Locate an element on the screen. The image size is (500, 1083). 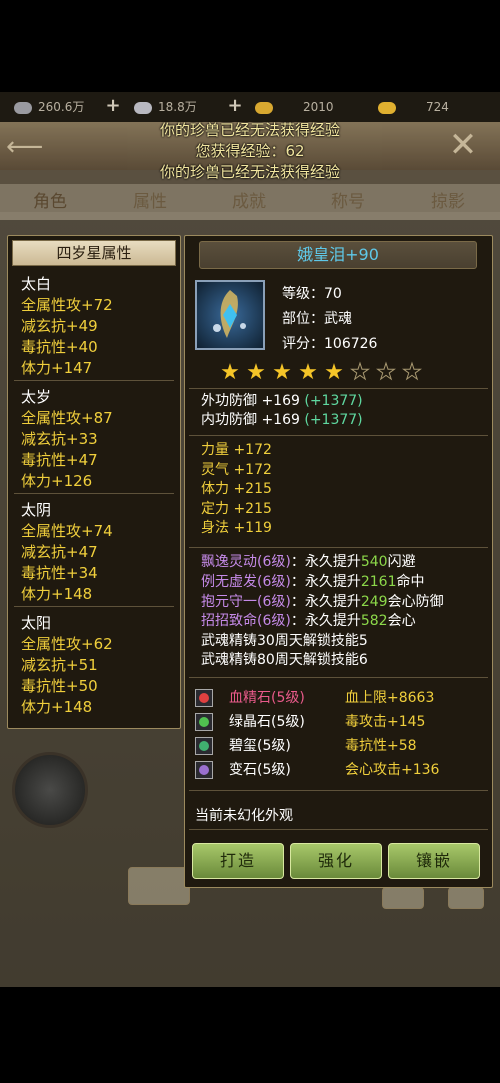
tab-bar: 角色 属性 成就 称号 掠影 is located at coordinates (250, 202).